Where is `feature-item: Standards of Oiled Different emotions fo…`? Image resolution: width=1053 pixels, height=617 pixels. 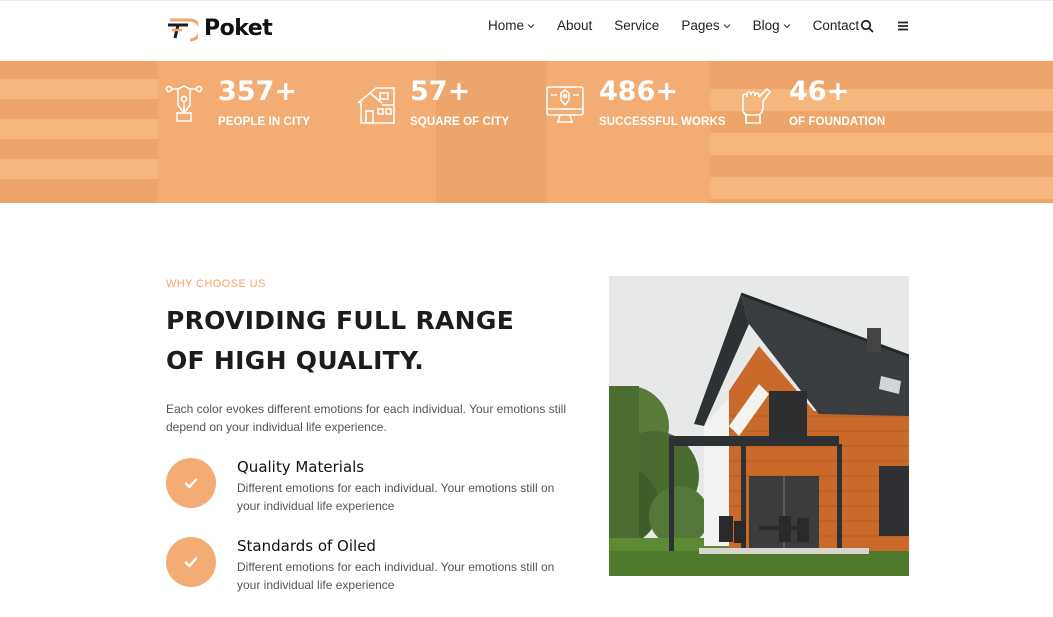 feature-item: Standards of Oiled Different emotions fo… is located at coordinates (361, 565).